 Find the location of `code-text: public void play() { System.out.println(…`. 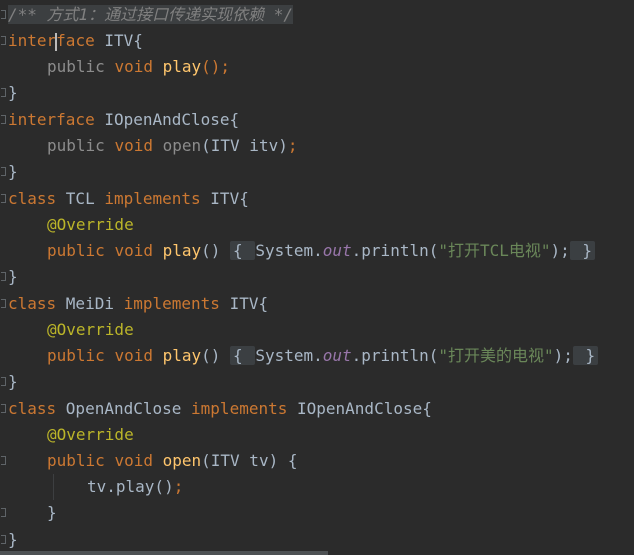

code-text: public void play() { System.out.println(… is located at coordinates (303, 356).